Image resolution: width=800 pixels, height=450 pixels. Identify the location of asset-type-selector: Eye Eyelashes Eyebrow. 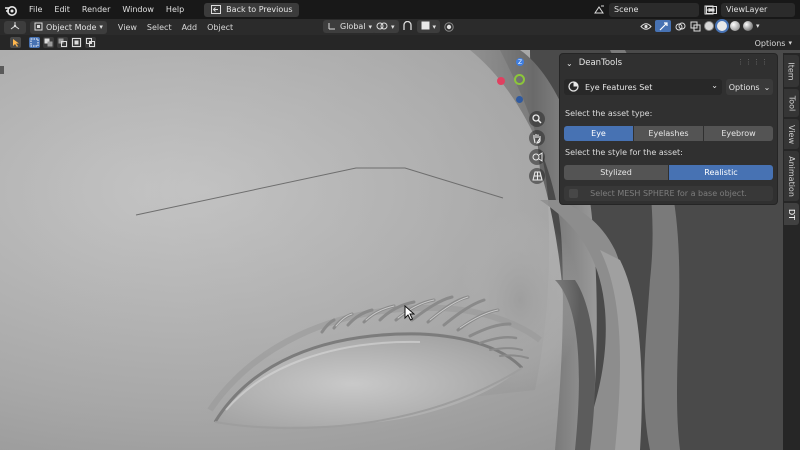
(668, 133).